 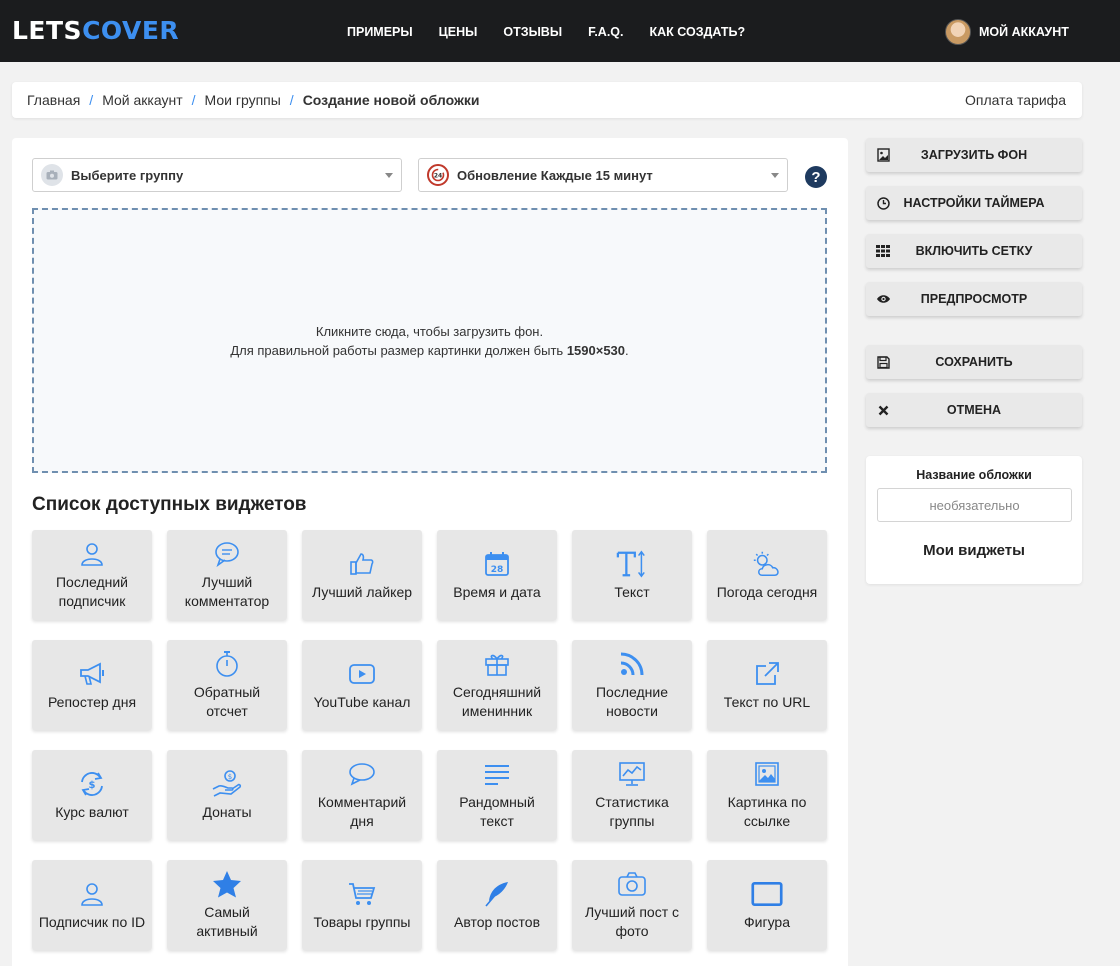 What do you see at coordinates (596, 350) in the screenshot?
I see `dropzone-size: 1590×530` at bounding box center [596, 350].